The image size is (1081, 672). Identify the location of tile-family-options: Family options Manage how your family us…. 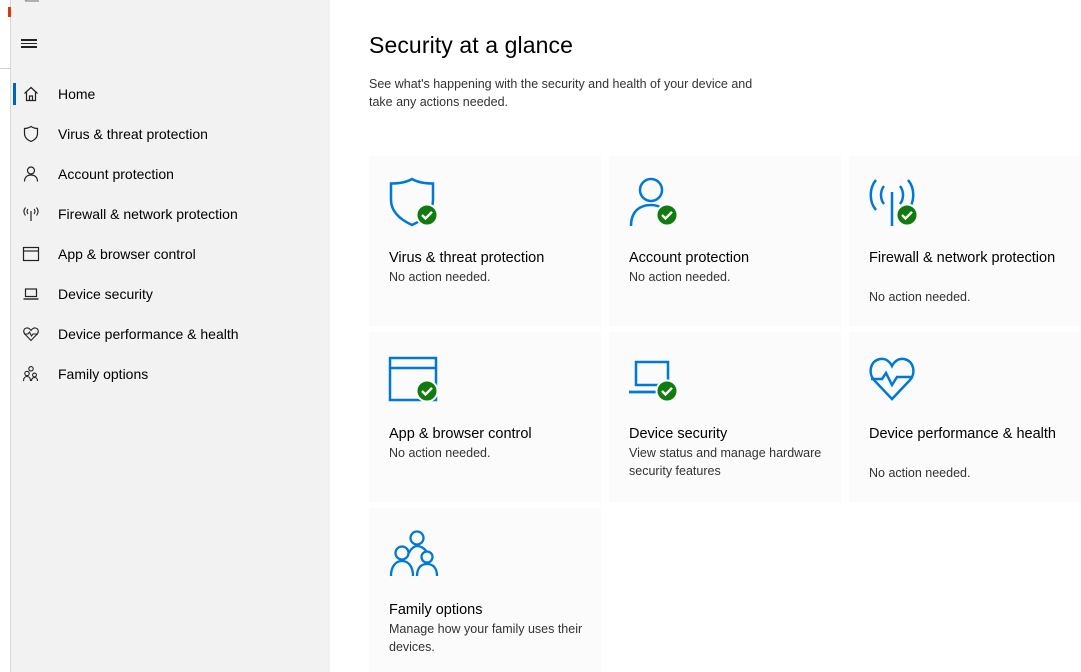
(485, 590).